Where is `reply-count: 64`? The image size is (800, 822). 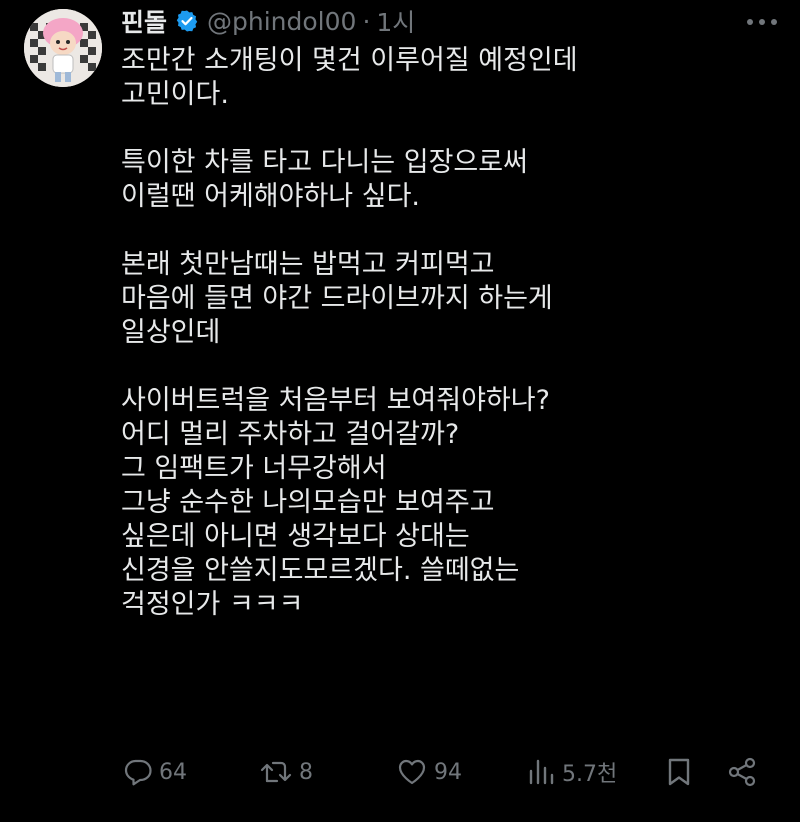
reply-count: 64 is located at coordinates (173, 772).